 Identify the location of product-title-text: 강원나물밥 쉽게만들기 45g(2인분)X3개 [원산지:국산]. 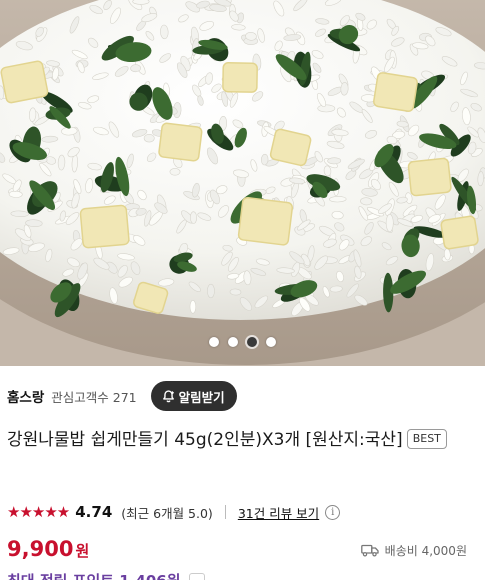
(205, 440).